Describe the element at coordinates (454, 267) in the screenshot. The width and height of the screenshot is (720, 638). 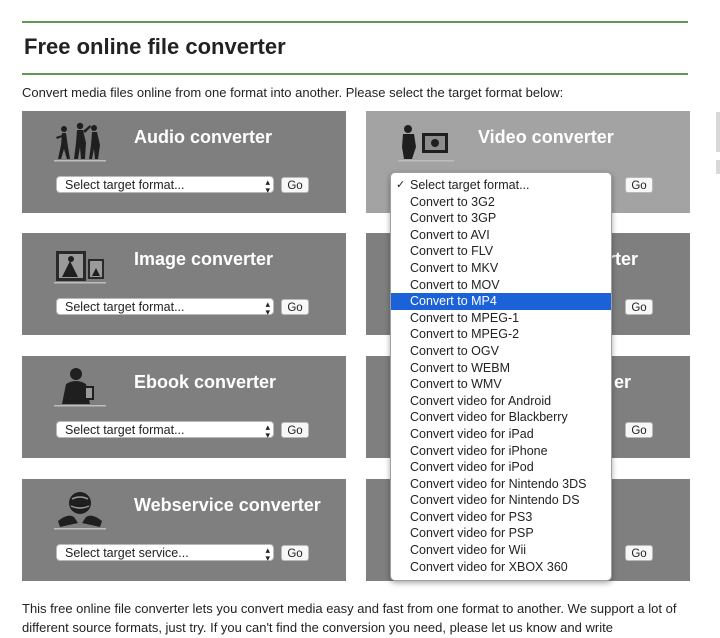
I see `option-label: Convert to MKV` at that location.